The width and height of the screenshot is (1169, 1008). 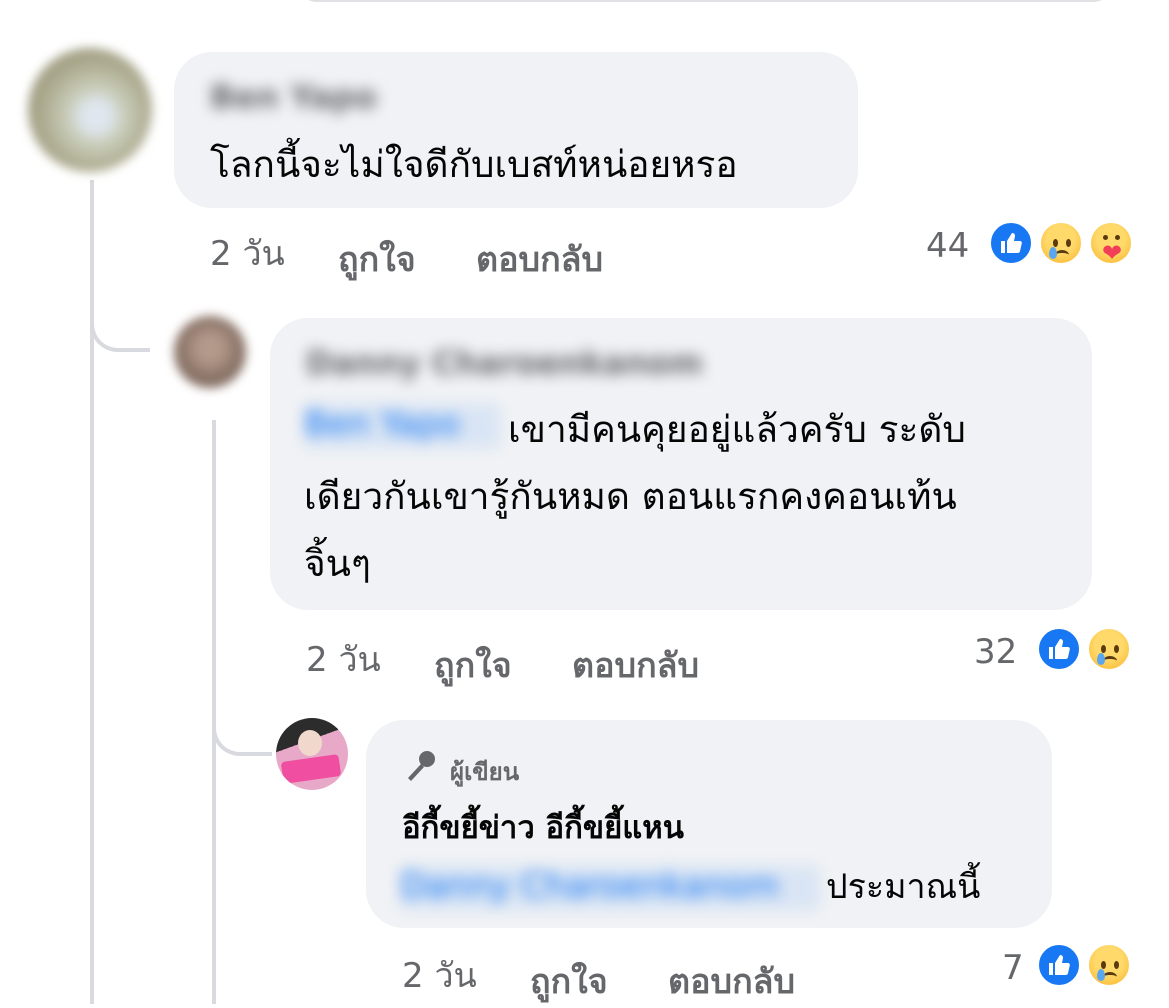 What do you see at coordinates (474, 164) in the screenshot?
I see `comment-text: โลกนี้จะไม่ใจดีกับเบสท์หน่อยหรอ` at bounding box center [474, 164].